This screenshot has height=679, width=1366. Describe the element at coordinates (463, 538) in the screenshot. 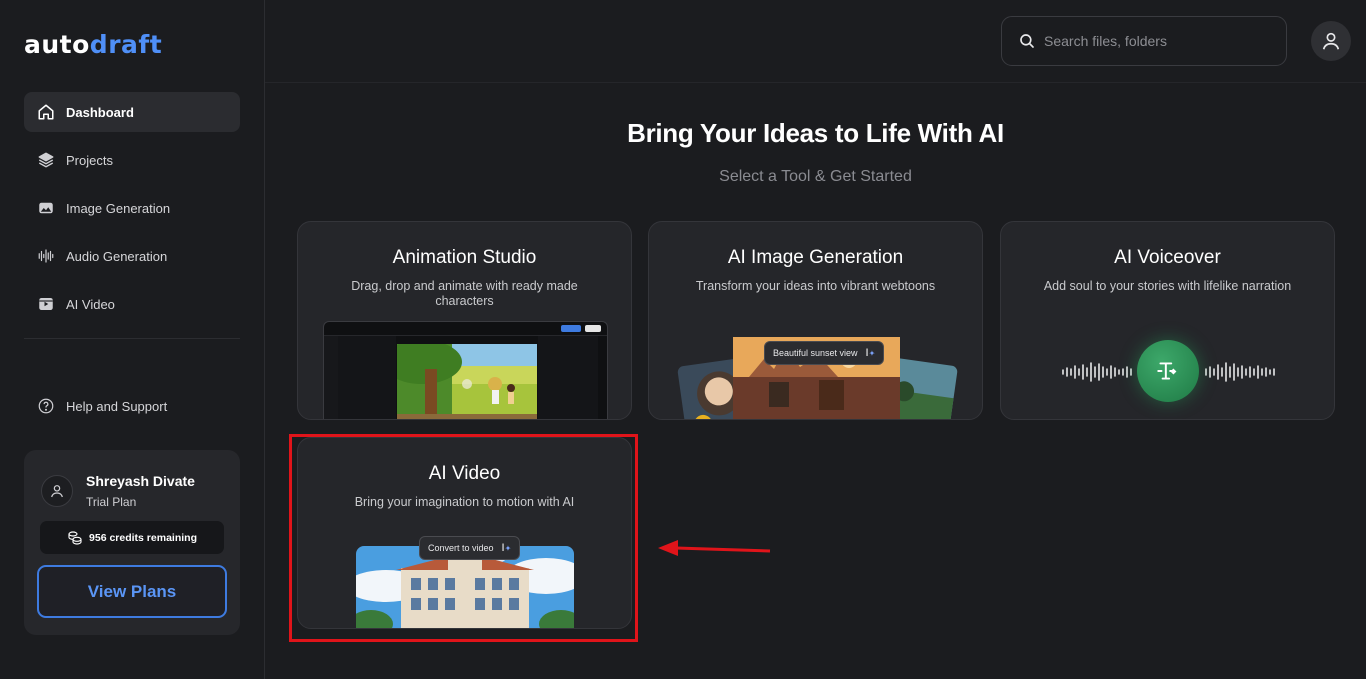

I see `highlight-box` at that location.